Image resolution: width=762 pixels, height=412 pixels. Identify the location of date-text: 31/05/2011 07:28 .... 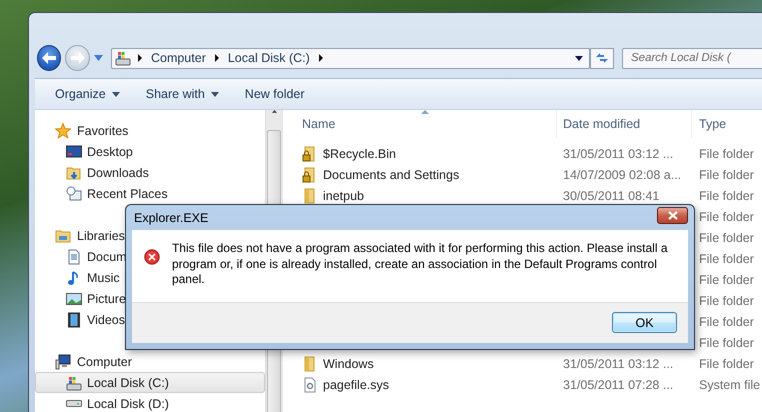
(618, 385).